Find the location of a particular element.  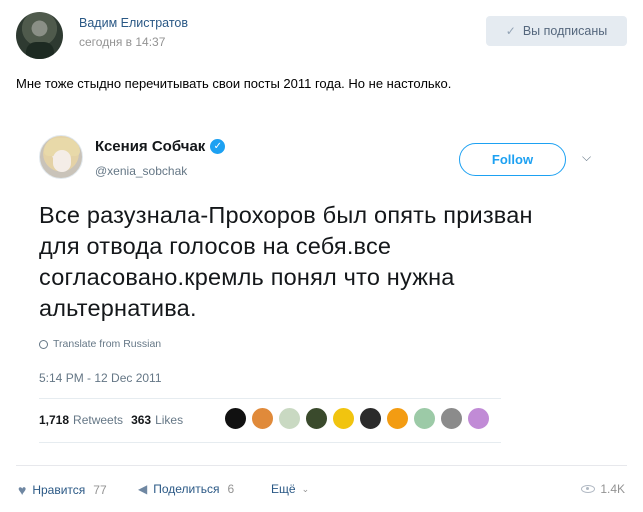

more-button: Ещё ⌄ is located at coordinates (290, 489).